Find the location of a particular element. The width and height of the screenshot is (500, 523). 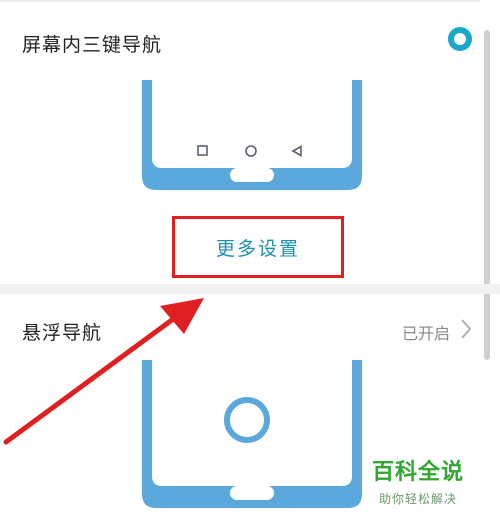

watermark-logo: 百科全说 助你轻松解决 is located at coordinates (418, 483).